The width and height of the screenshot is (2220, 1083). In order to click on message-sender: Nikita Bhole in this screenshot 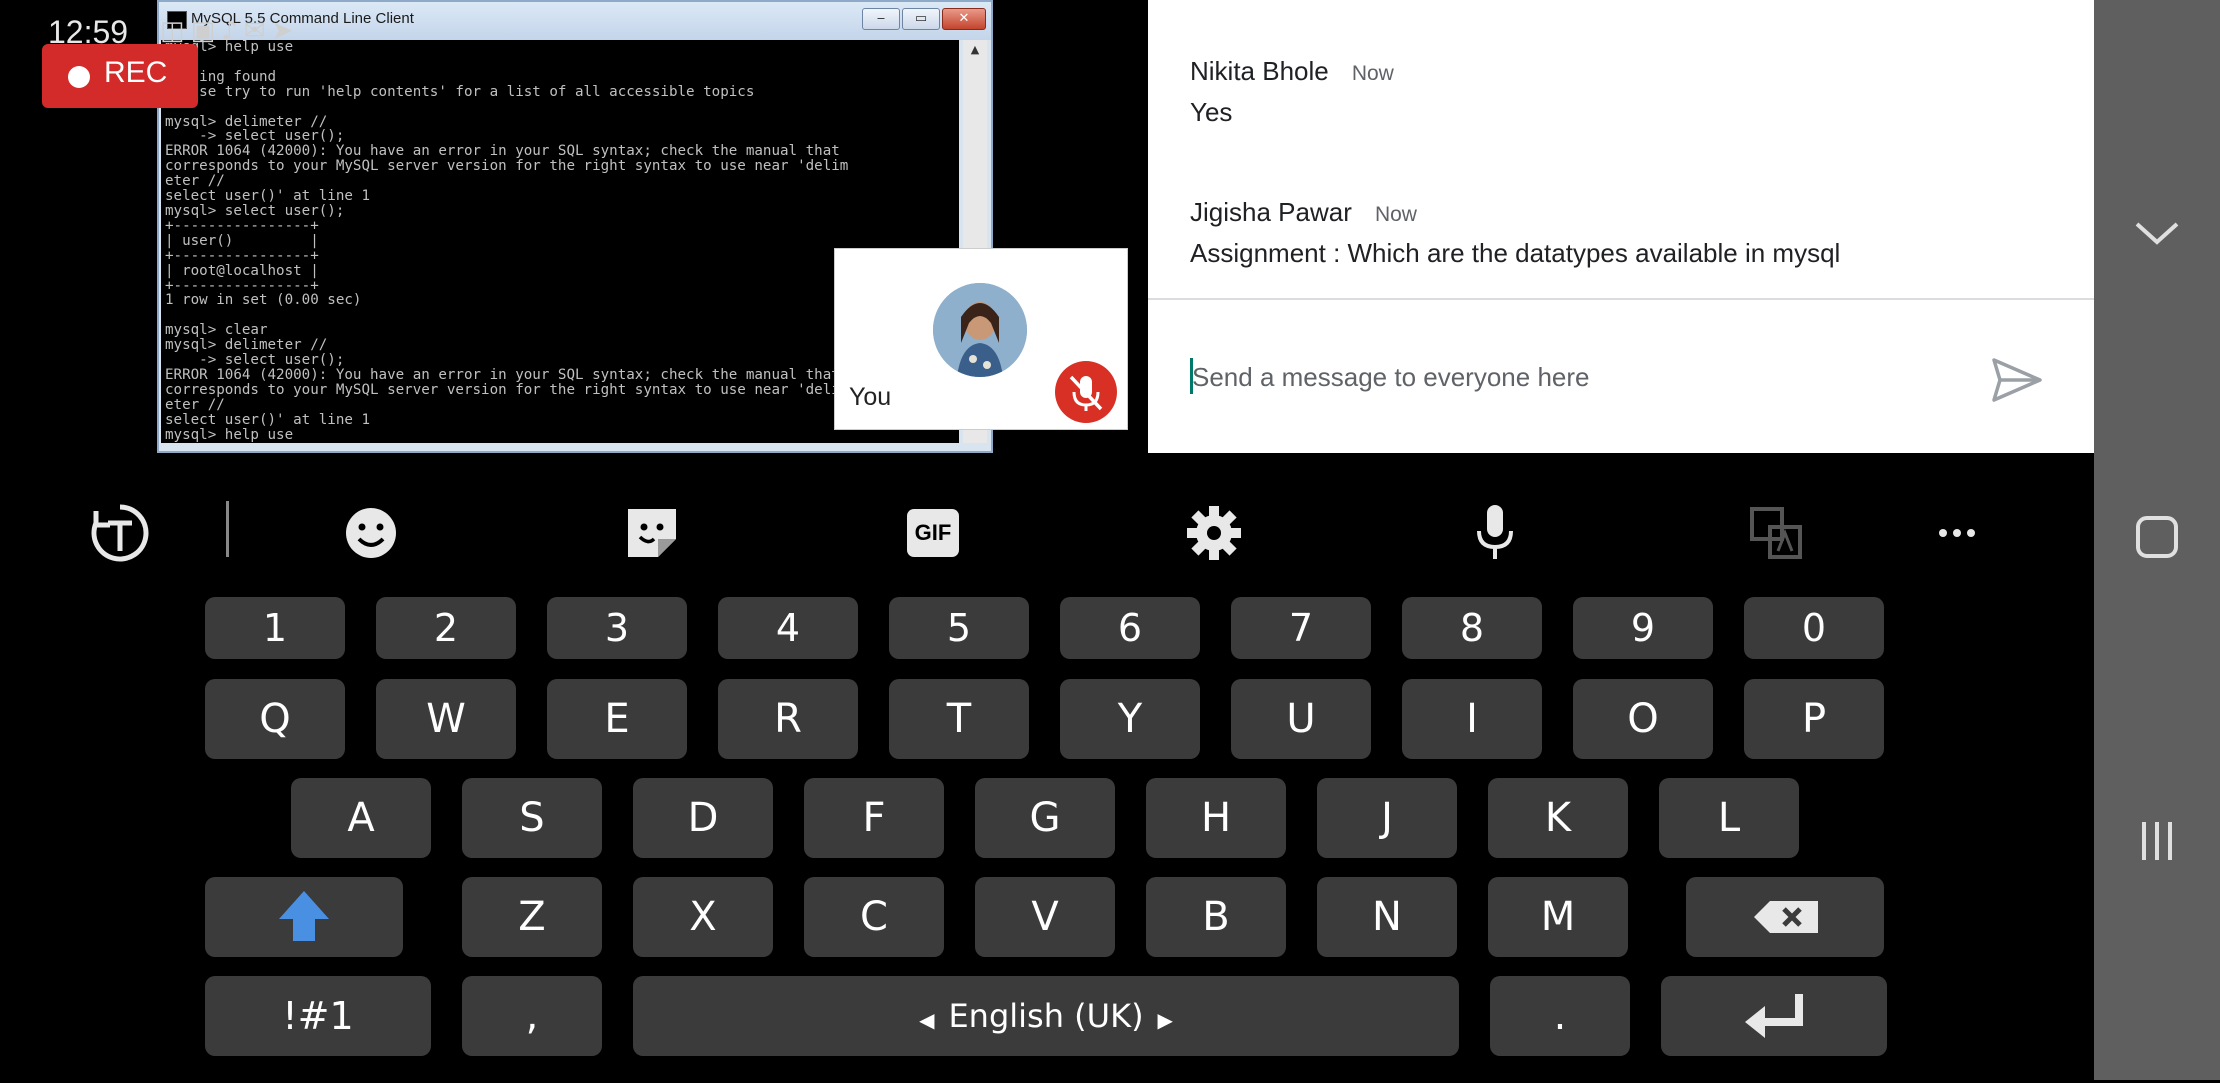, I will do `click(1259, 71)`.